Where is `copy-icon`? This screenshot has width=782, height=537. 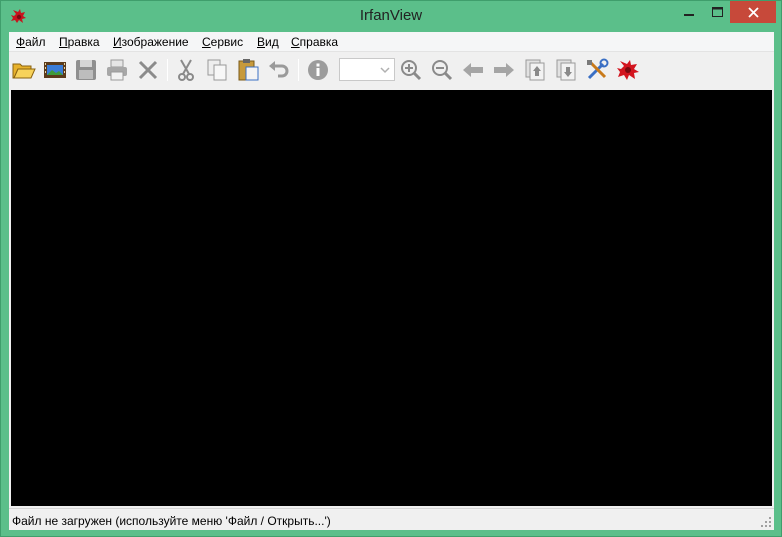
copy-icon is located at coordinates (217, 70).